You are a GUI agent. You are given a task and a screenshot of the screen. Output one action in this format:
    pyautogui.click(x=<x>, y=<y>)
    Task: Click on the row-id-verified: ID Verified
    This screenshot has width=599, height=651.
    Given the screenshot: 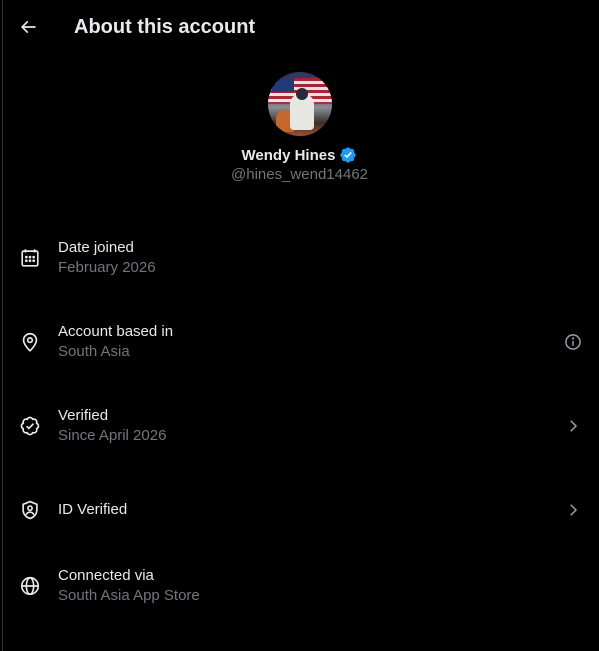 What is the action you would take?
    pyautogui.click(x=299, y=510)
    